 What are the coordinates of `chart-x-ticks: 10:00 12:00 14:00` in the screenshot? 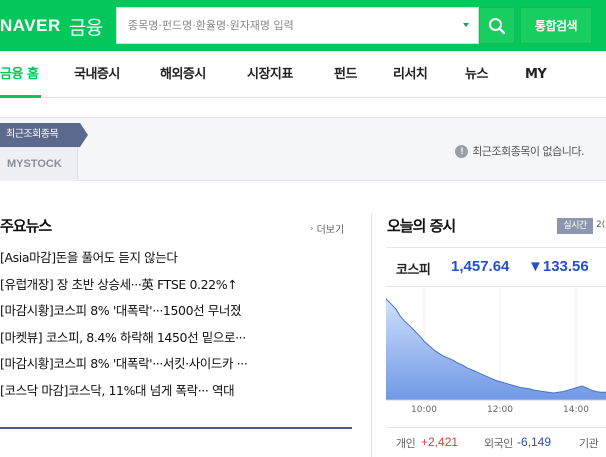 It's located at (500, 410).